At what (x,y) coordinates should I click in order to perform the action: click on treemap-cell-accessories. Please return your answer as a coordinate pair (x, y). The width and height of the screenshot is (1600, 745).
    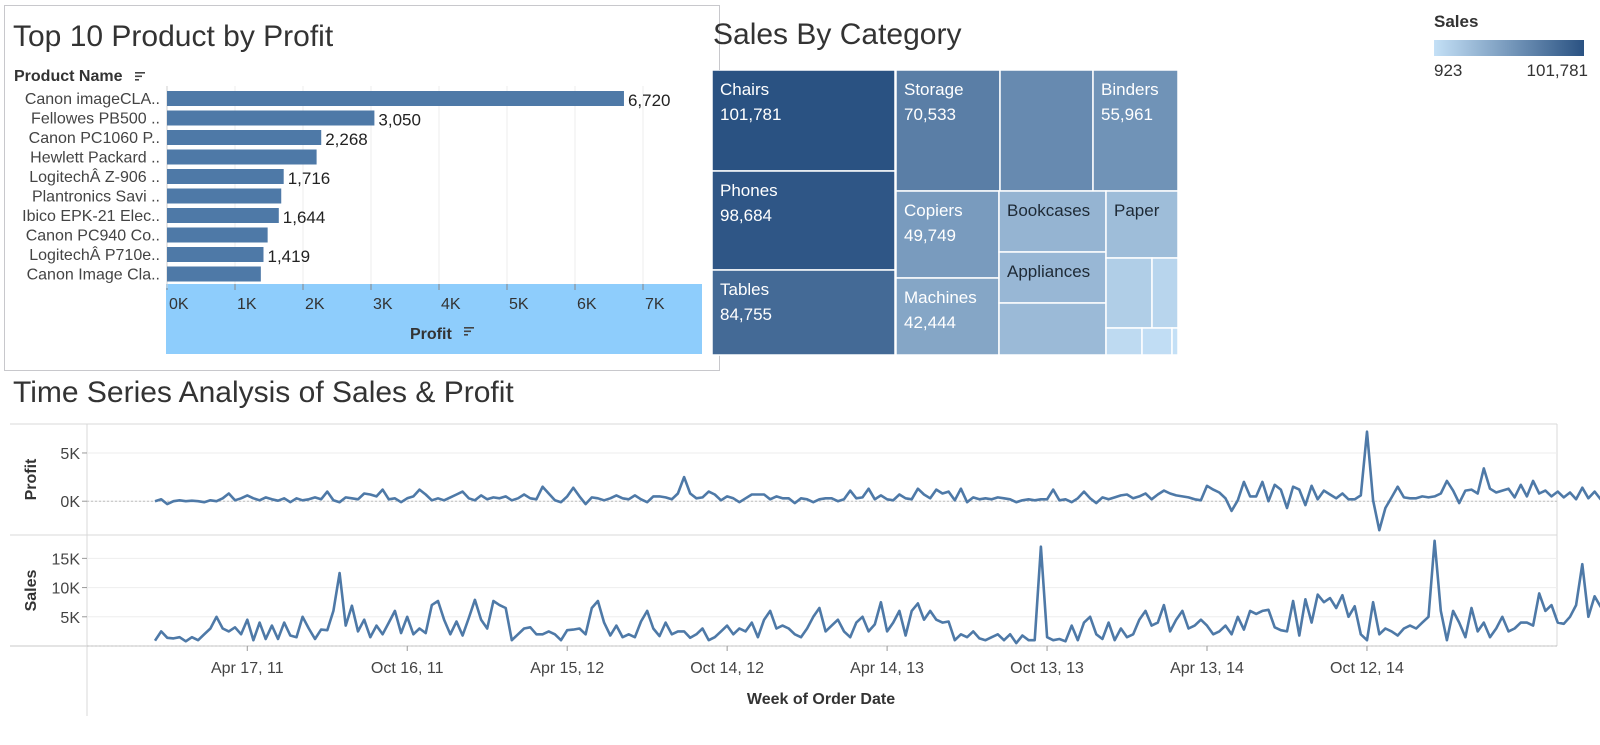
    Looking at the image, I should click on (1046, 131).